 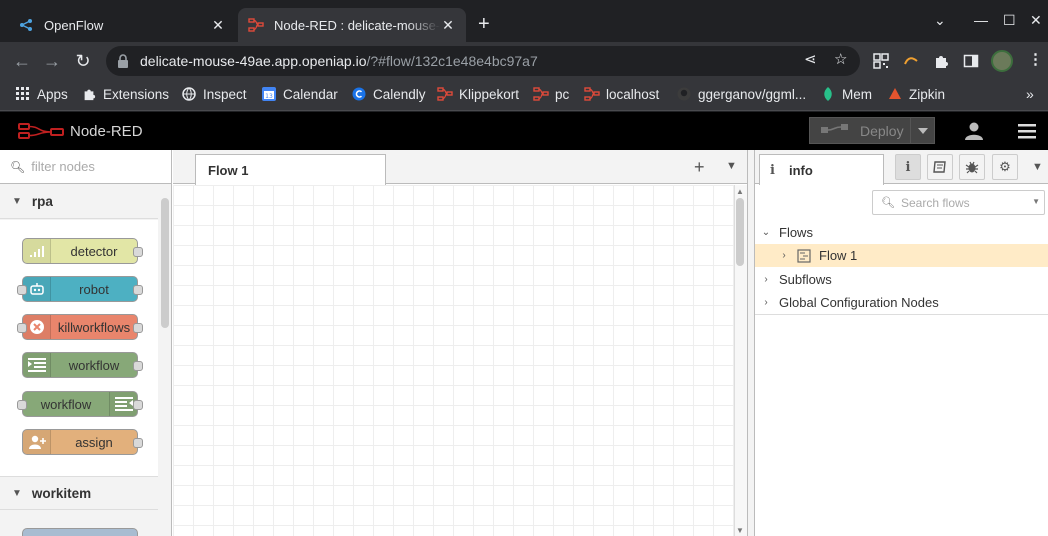 What do you see at coordinates (37, 289) in the screenshot?
I see `robot-icon` at bounding box center [37, 289].